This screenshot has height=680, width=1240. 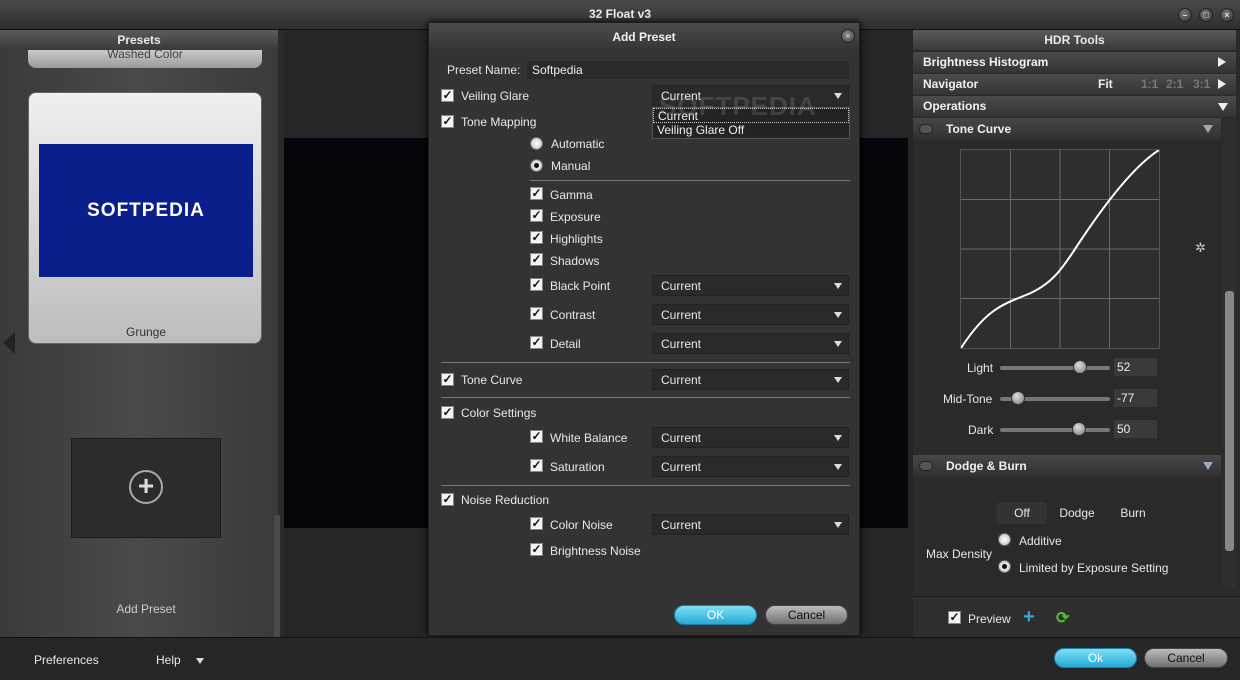 What do you see at coordinates (146, 488) in the screenshot?
I see `add-preset-tile: +` at bounding box center [146, 488].